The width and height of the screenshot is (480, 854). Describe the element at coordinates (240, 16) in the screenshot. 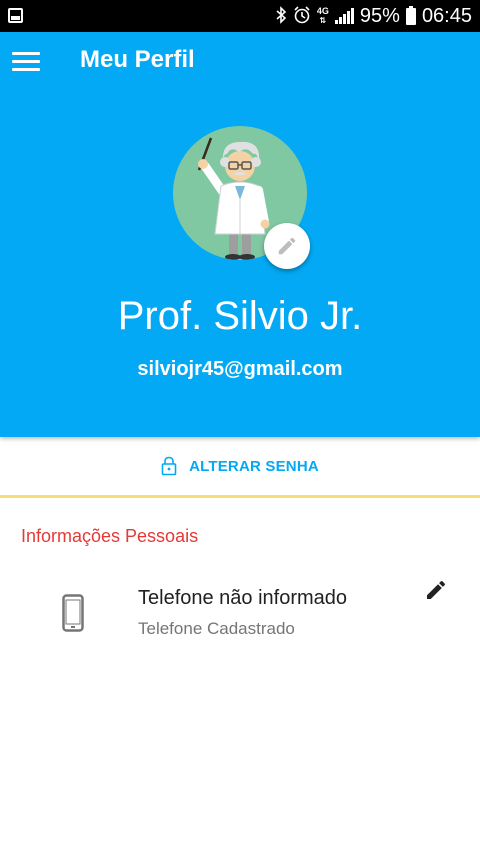

I see `status-bar: 4G ⇅ 95% 06:45` at that location.